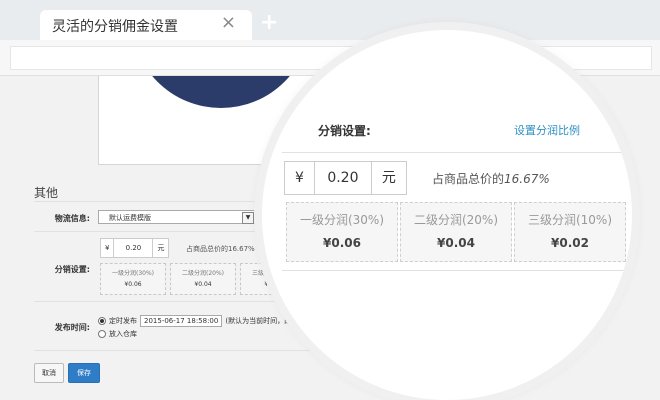  What do you see at coordinates (133, 284) in the screenshot?
I see `commission-value: ¥0.06` at bounding box center [133, 284].